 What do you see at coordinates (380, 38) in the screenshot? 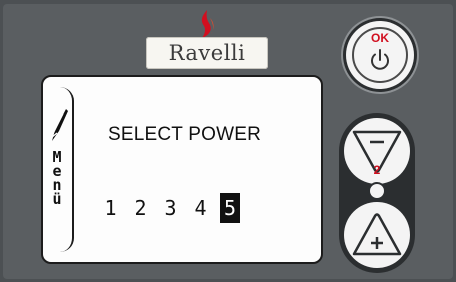
I see `ok-label: OK` at bounding box center [380, 38].